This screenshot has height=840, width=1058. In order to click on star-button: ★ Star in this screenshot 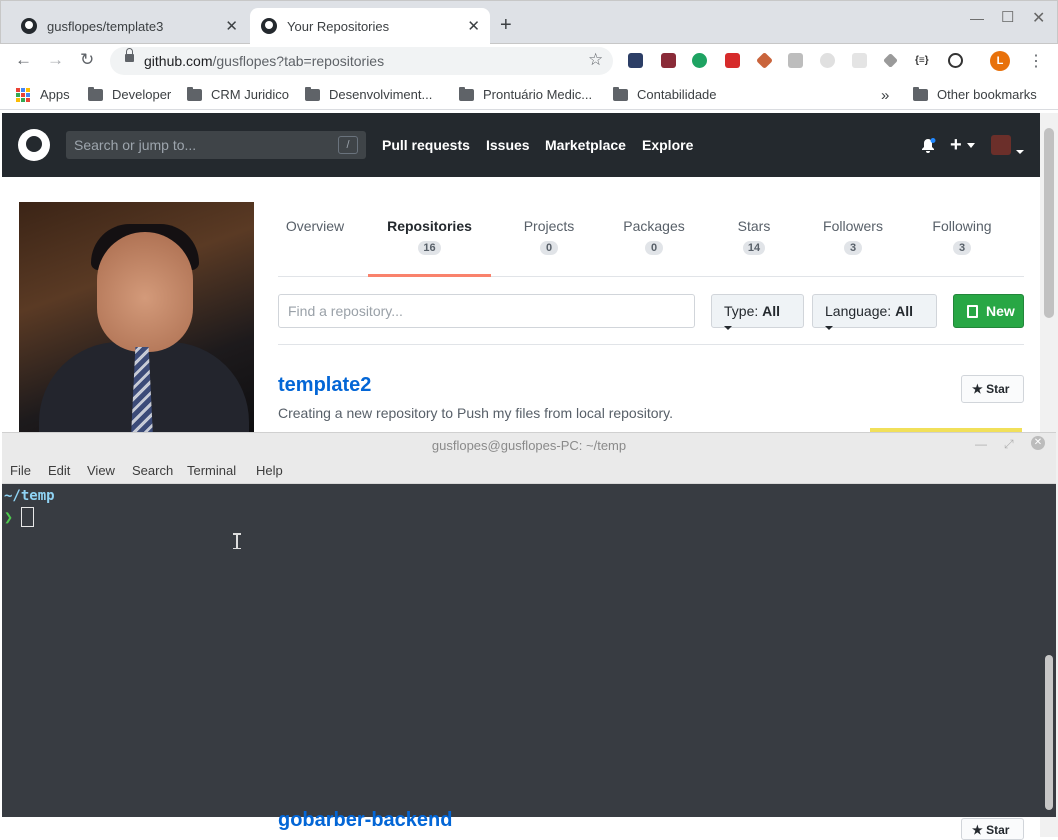, I will do `click(992, 389)`.